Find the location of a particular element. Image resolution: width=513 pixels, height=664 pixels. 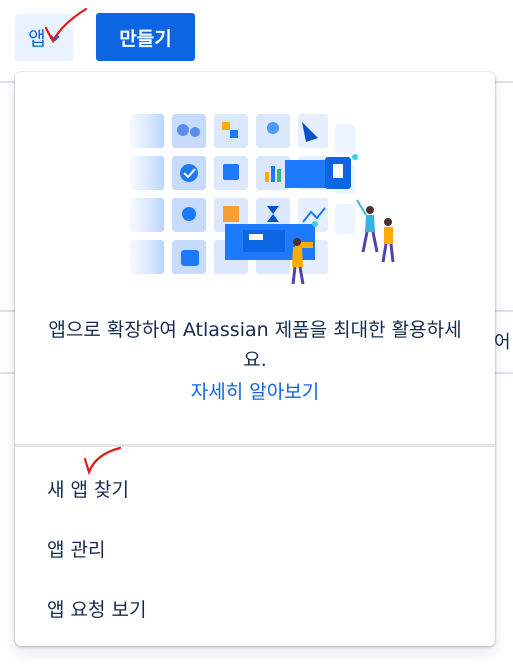

apps-illustration is located at coordinates (262, 199).